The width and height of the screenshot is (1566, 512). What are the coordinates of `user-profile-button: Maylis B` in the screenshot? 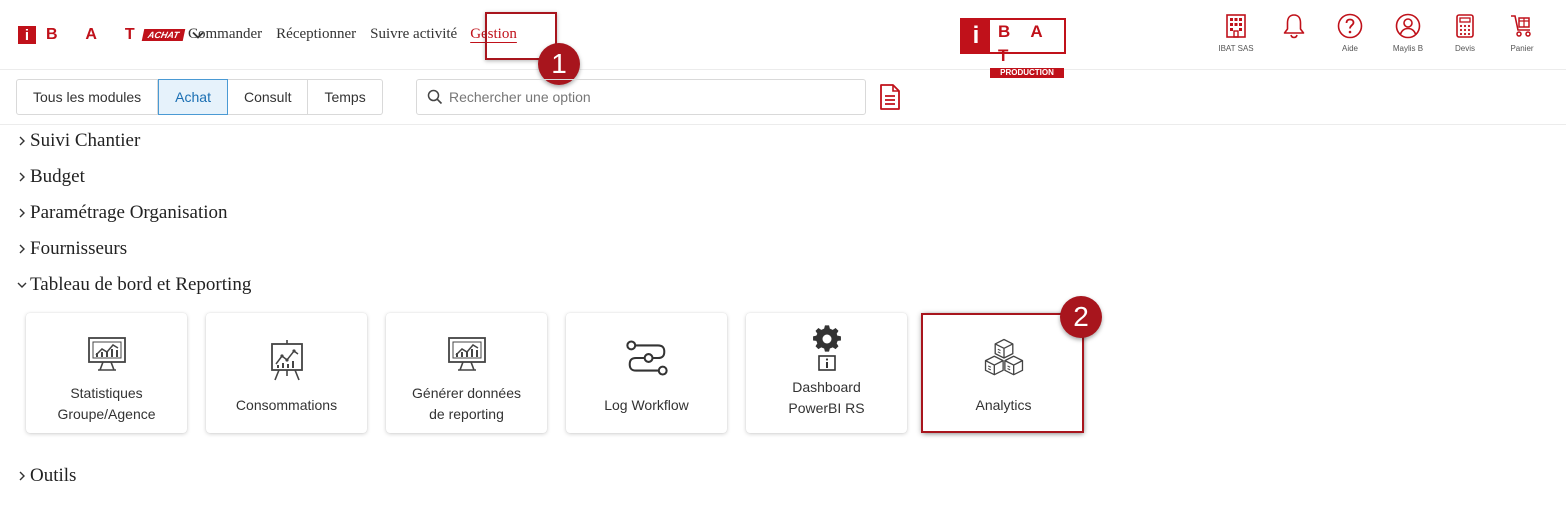 It's located at (1408, 32).